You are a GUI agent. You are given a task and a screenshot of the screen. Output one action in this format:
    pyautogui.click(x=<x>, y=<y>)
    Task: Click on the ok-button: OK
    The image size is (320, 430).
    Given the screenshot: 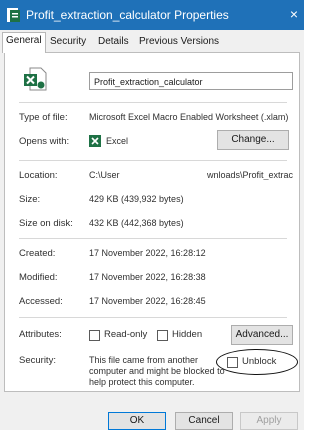 What is the action you would take?
    pyautogui.click(x=137, y=421)
    